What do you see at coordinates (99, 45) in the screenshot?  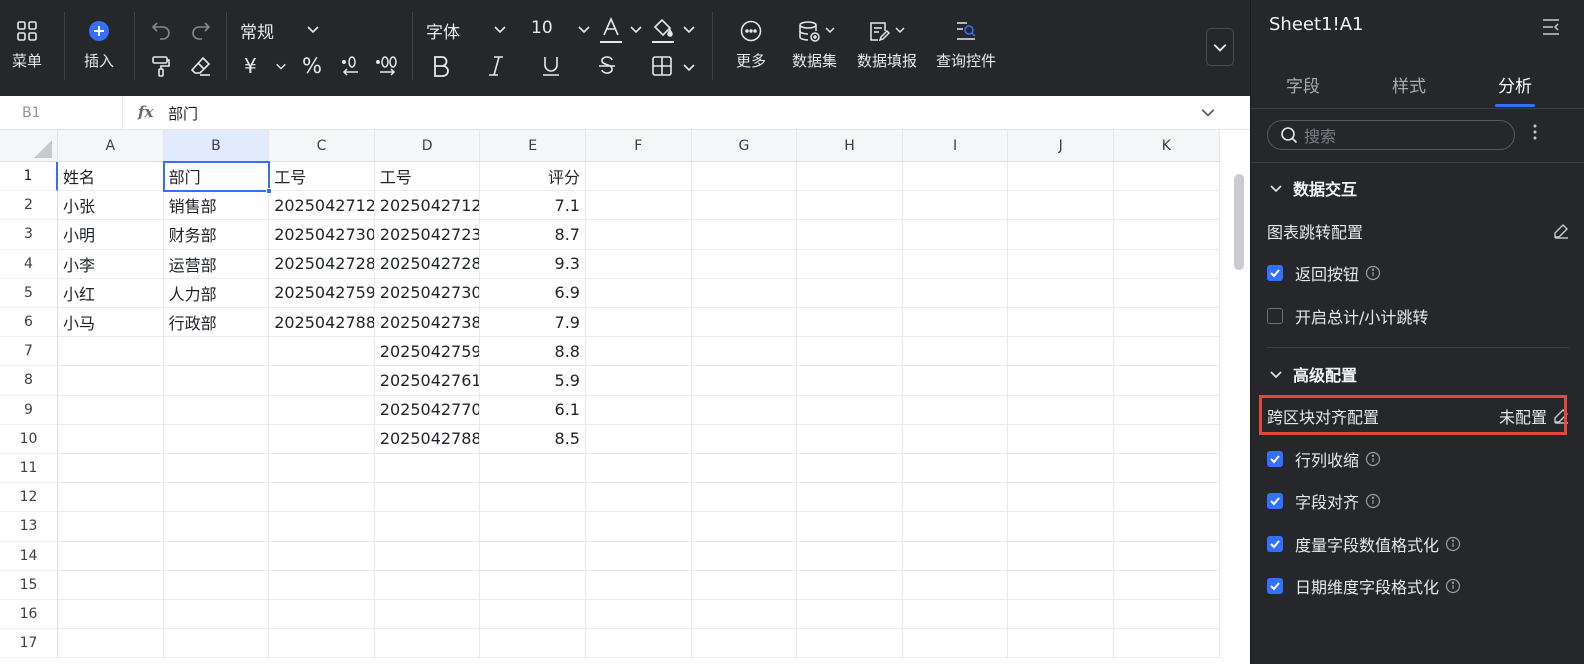 I see `insert-button: 插入` at bounding box center [99, 45].